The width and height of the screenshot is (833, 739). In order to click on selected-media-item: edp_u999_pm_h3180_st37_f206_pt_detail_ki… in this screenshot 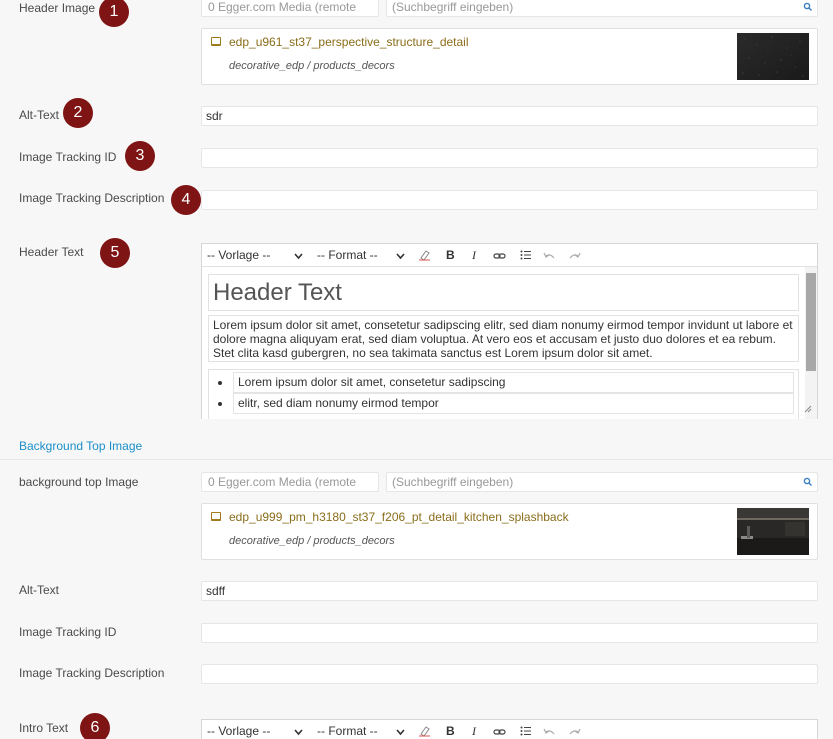, I will do `click(509, 531)`.